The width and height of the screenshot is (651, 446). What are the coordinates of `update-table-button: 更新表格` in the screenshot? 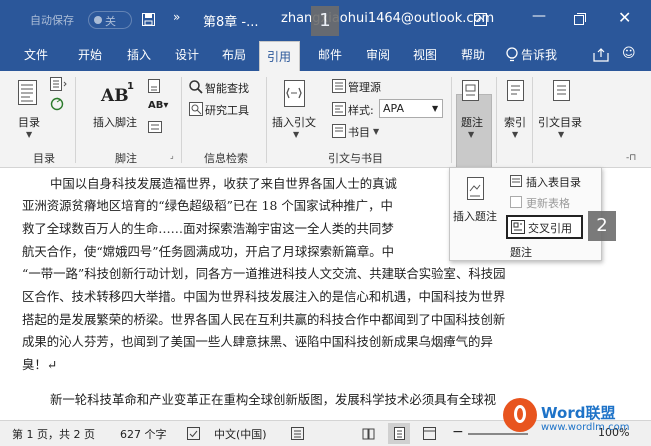 It's located at (548, 203).